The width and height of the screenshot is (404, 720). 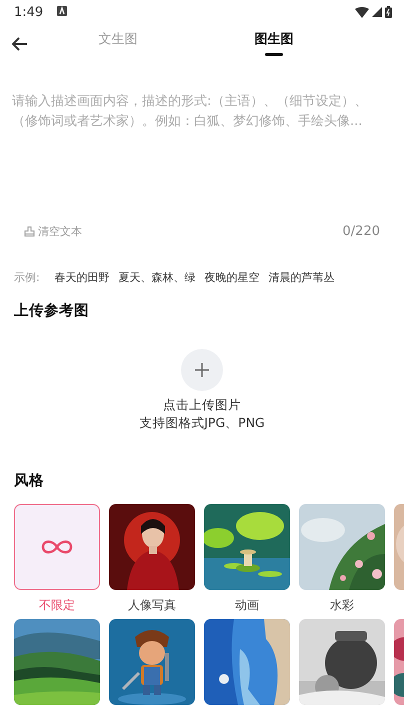 What do you see at coordinates (361, 231) in the screenshot?
I see `character-counter: 0/220` at bounding box center [361, 231].